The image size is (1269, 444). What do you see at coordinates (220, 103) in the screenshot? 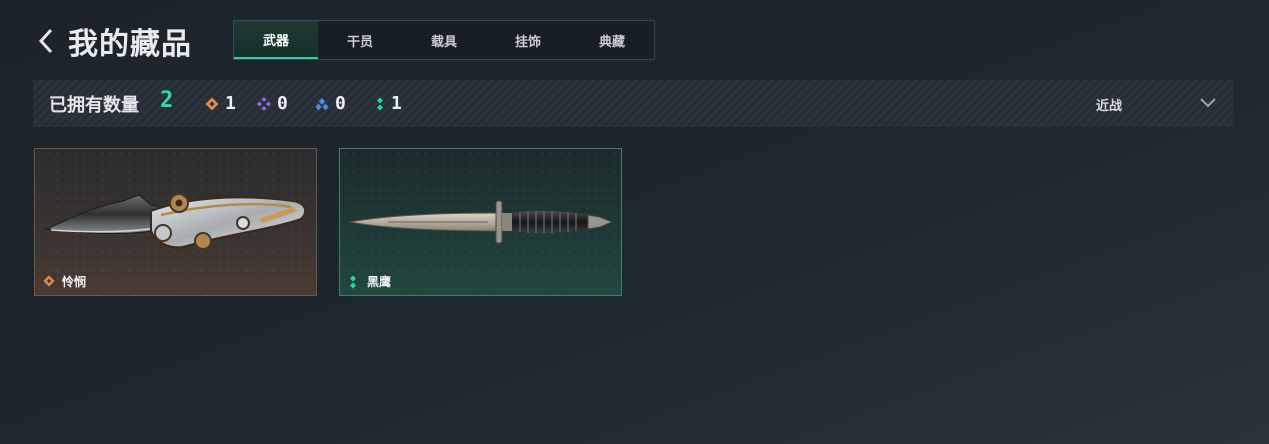
I see `rarity-count-orange: 1` at bounding box center [220, 103].